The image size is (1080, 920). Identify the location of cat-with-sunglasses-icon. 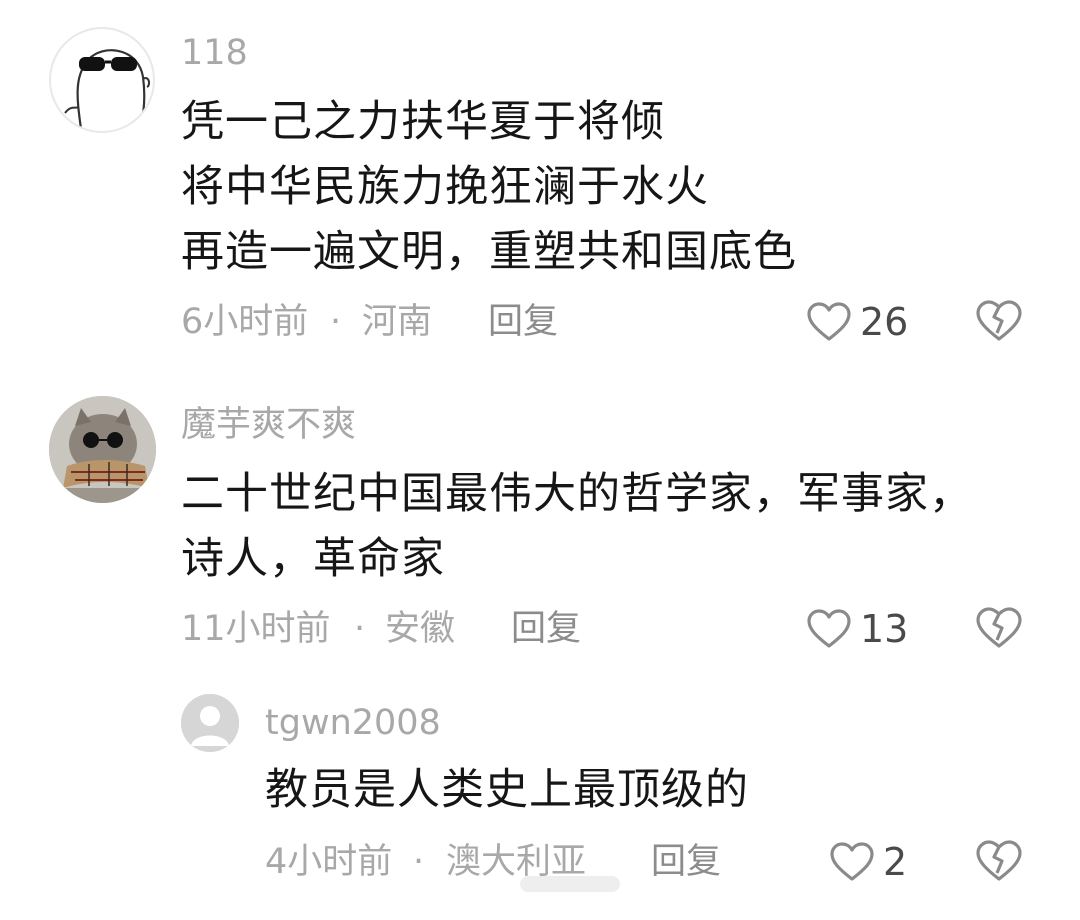
(102, 449).